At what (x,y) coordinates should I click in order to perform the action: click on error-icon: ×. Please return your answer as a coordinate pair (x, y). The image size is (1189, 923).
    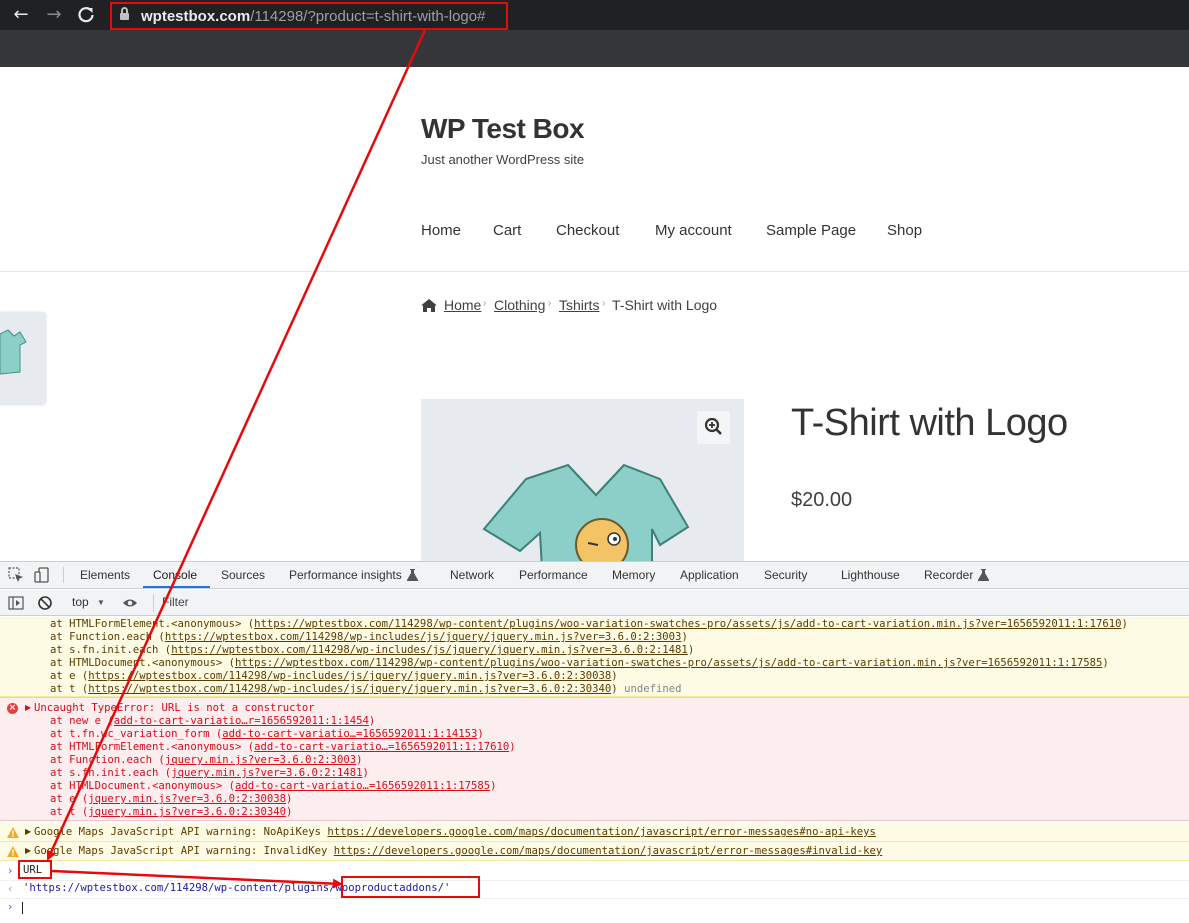
    Looking at the image, I should click on (12, 708).